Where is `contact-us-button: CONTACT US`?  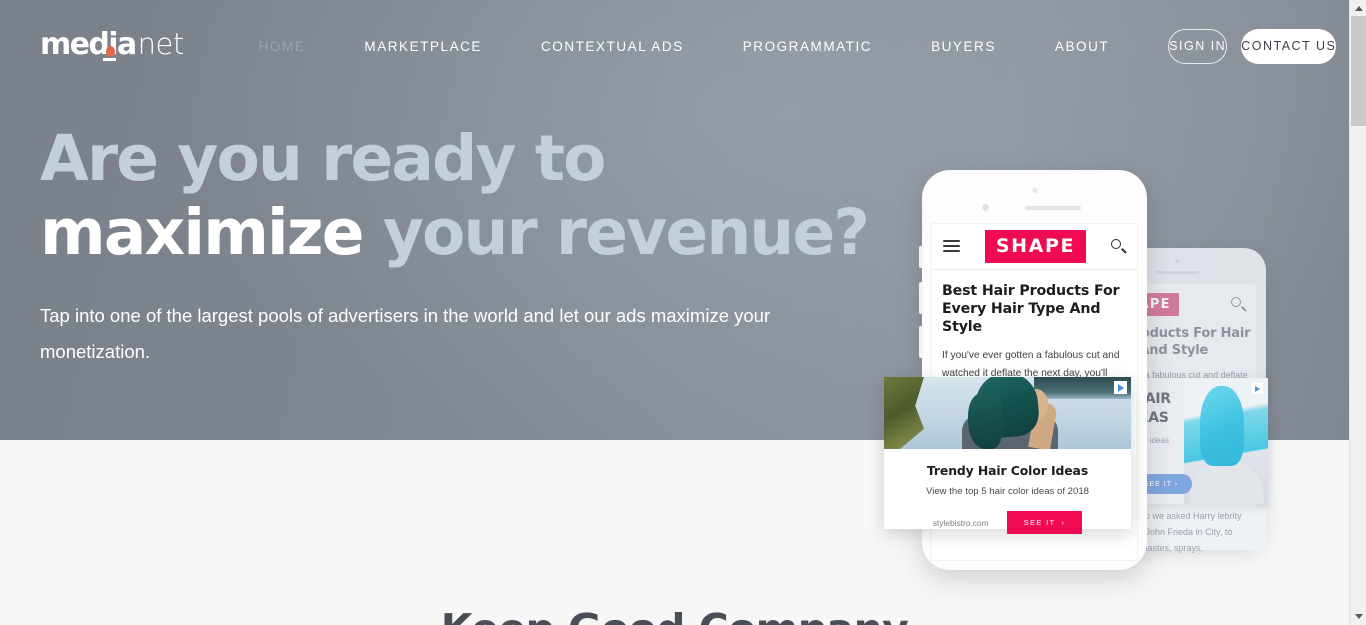 contact-us-button: CONTACT US is located at coordinates (1289, 46).